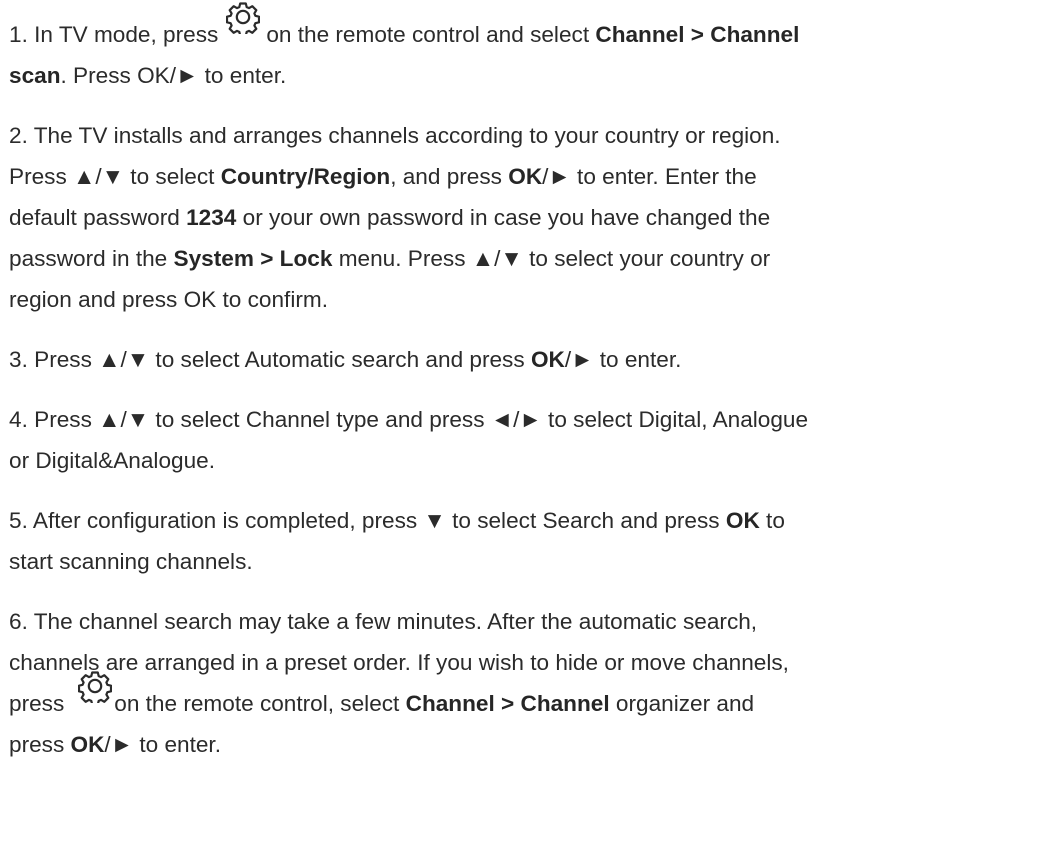 Image resolution: width=1061 pixels, height=854 pixels. Describe the element at coordinates (126, 34) in the screenshot. I see `step-text: In TV mode, press` at that location.